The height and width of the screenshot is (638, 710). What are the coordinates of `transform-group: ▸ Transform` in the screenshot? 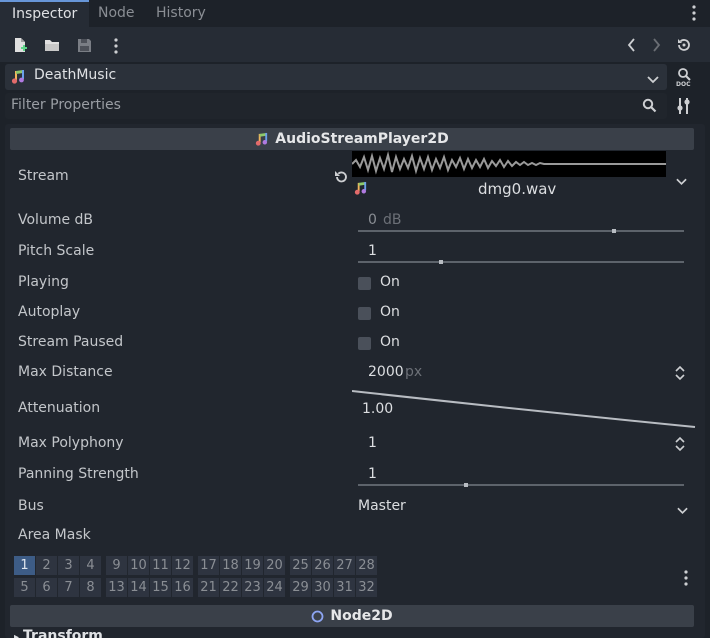 It's located at (58, 633).